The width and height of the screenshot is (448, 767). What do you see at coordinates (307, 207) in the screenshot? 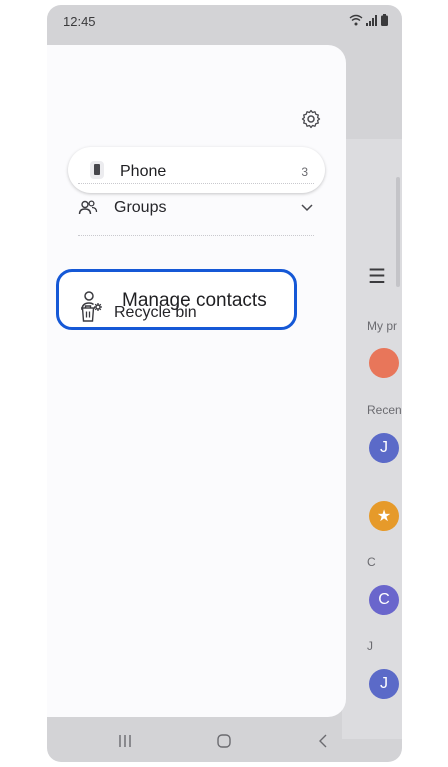
I see `chevron-down-icon` at bounding box center [307, 207].